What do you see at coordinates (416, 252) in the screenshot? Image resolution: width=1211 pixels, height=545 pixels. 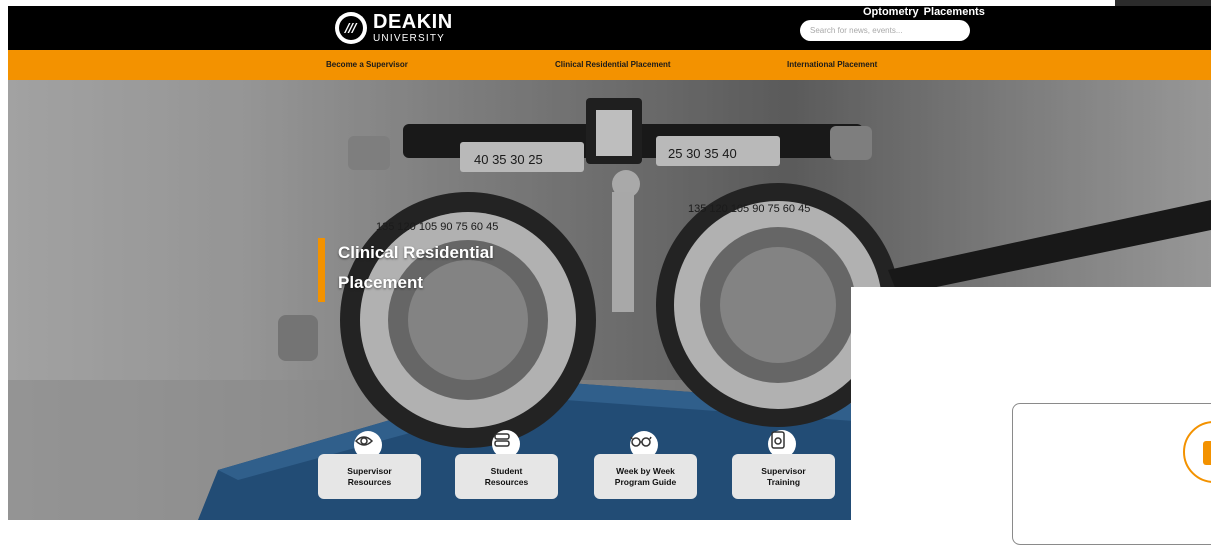 I see `headline-line-1: Clinical Residential` at bounding box center [416, 252].